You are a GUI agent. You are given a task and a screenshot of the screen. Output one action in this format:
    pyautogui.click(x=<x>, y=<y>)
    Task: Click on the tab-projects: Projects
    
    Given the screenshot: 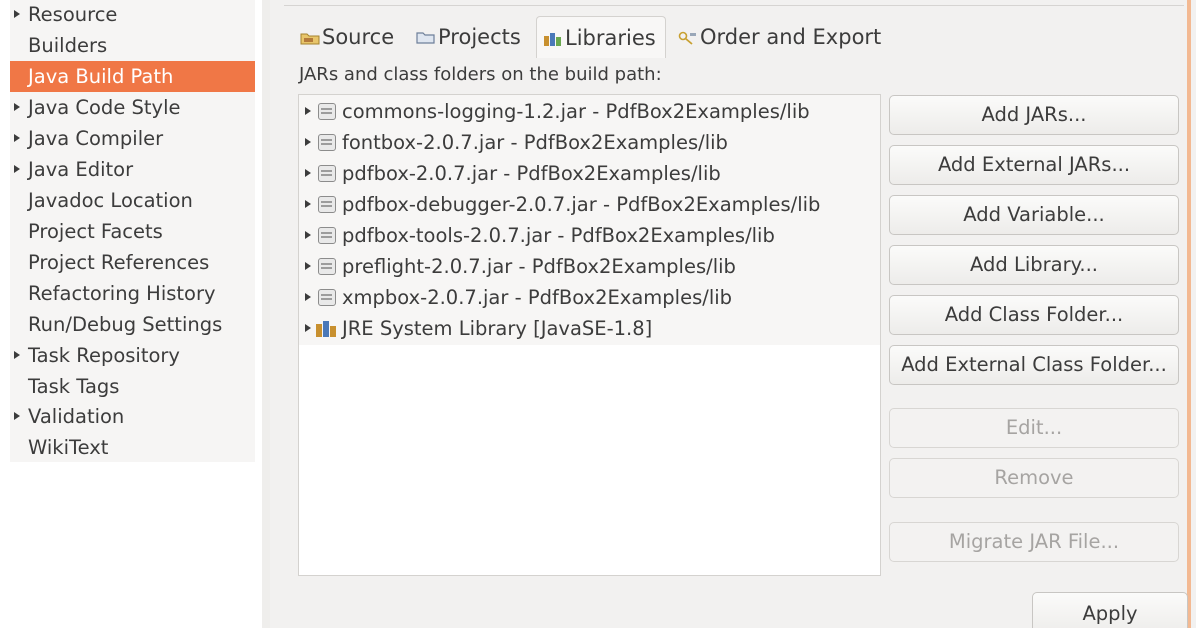 What is the action you would take?
    pyautogui.click(x=472, y=37)
    